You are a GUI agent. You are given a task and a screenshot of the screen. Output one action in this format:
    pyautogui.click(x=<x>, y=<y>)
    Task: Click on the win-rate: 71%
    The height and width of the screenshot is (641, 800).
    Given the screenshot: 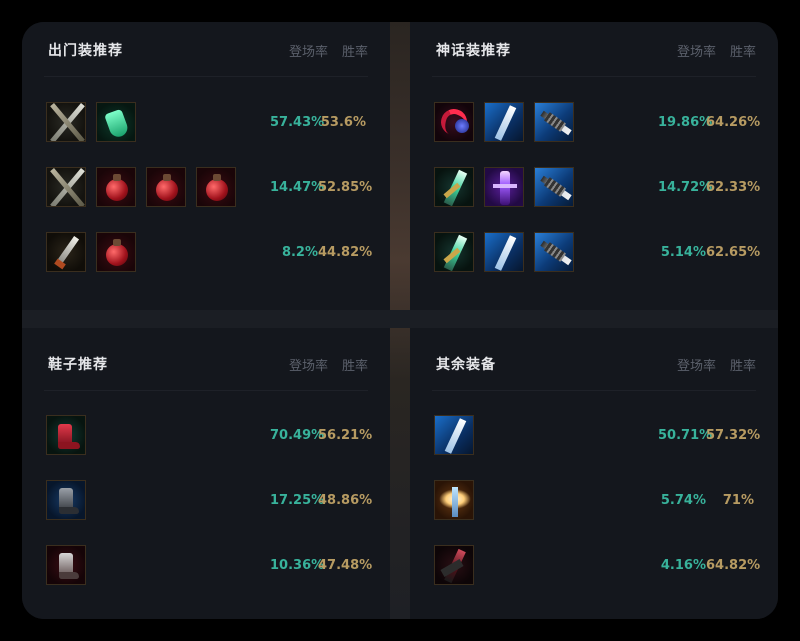 What is the action you would take?
    pyautogui.click(x=738, y=500)
    